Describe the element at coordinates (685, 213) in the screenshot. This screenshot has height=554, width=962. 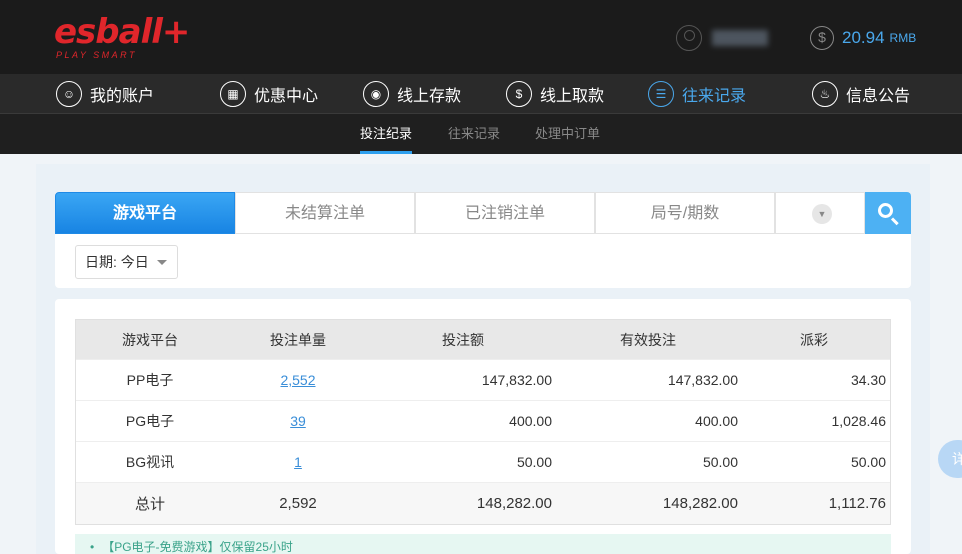
I see `tab-round-number: 局号/期数` at that location.